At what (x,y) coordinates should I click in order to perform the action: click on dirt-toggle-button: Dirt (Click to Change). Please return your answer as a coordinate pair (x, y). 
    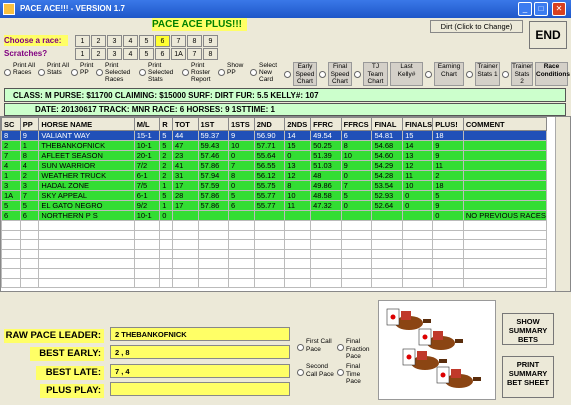
    Looking at the image, I should click on (476, 26).